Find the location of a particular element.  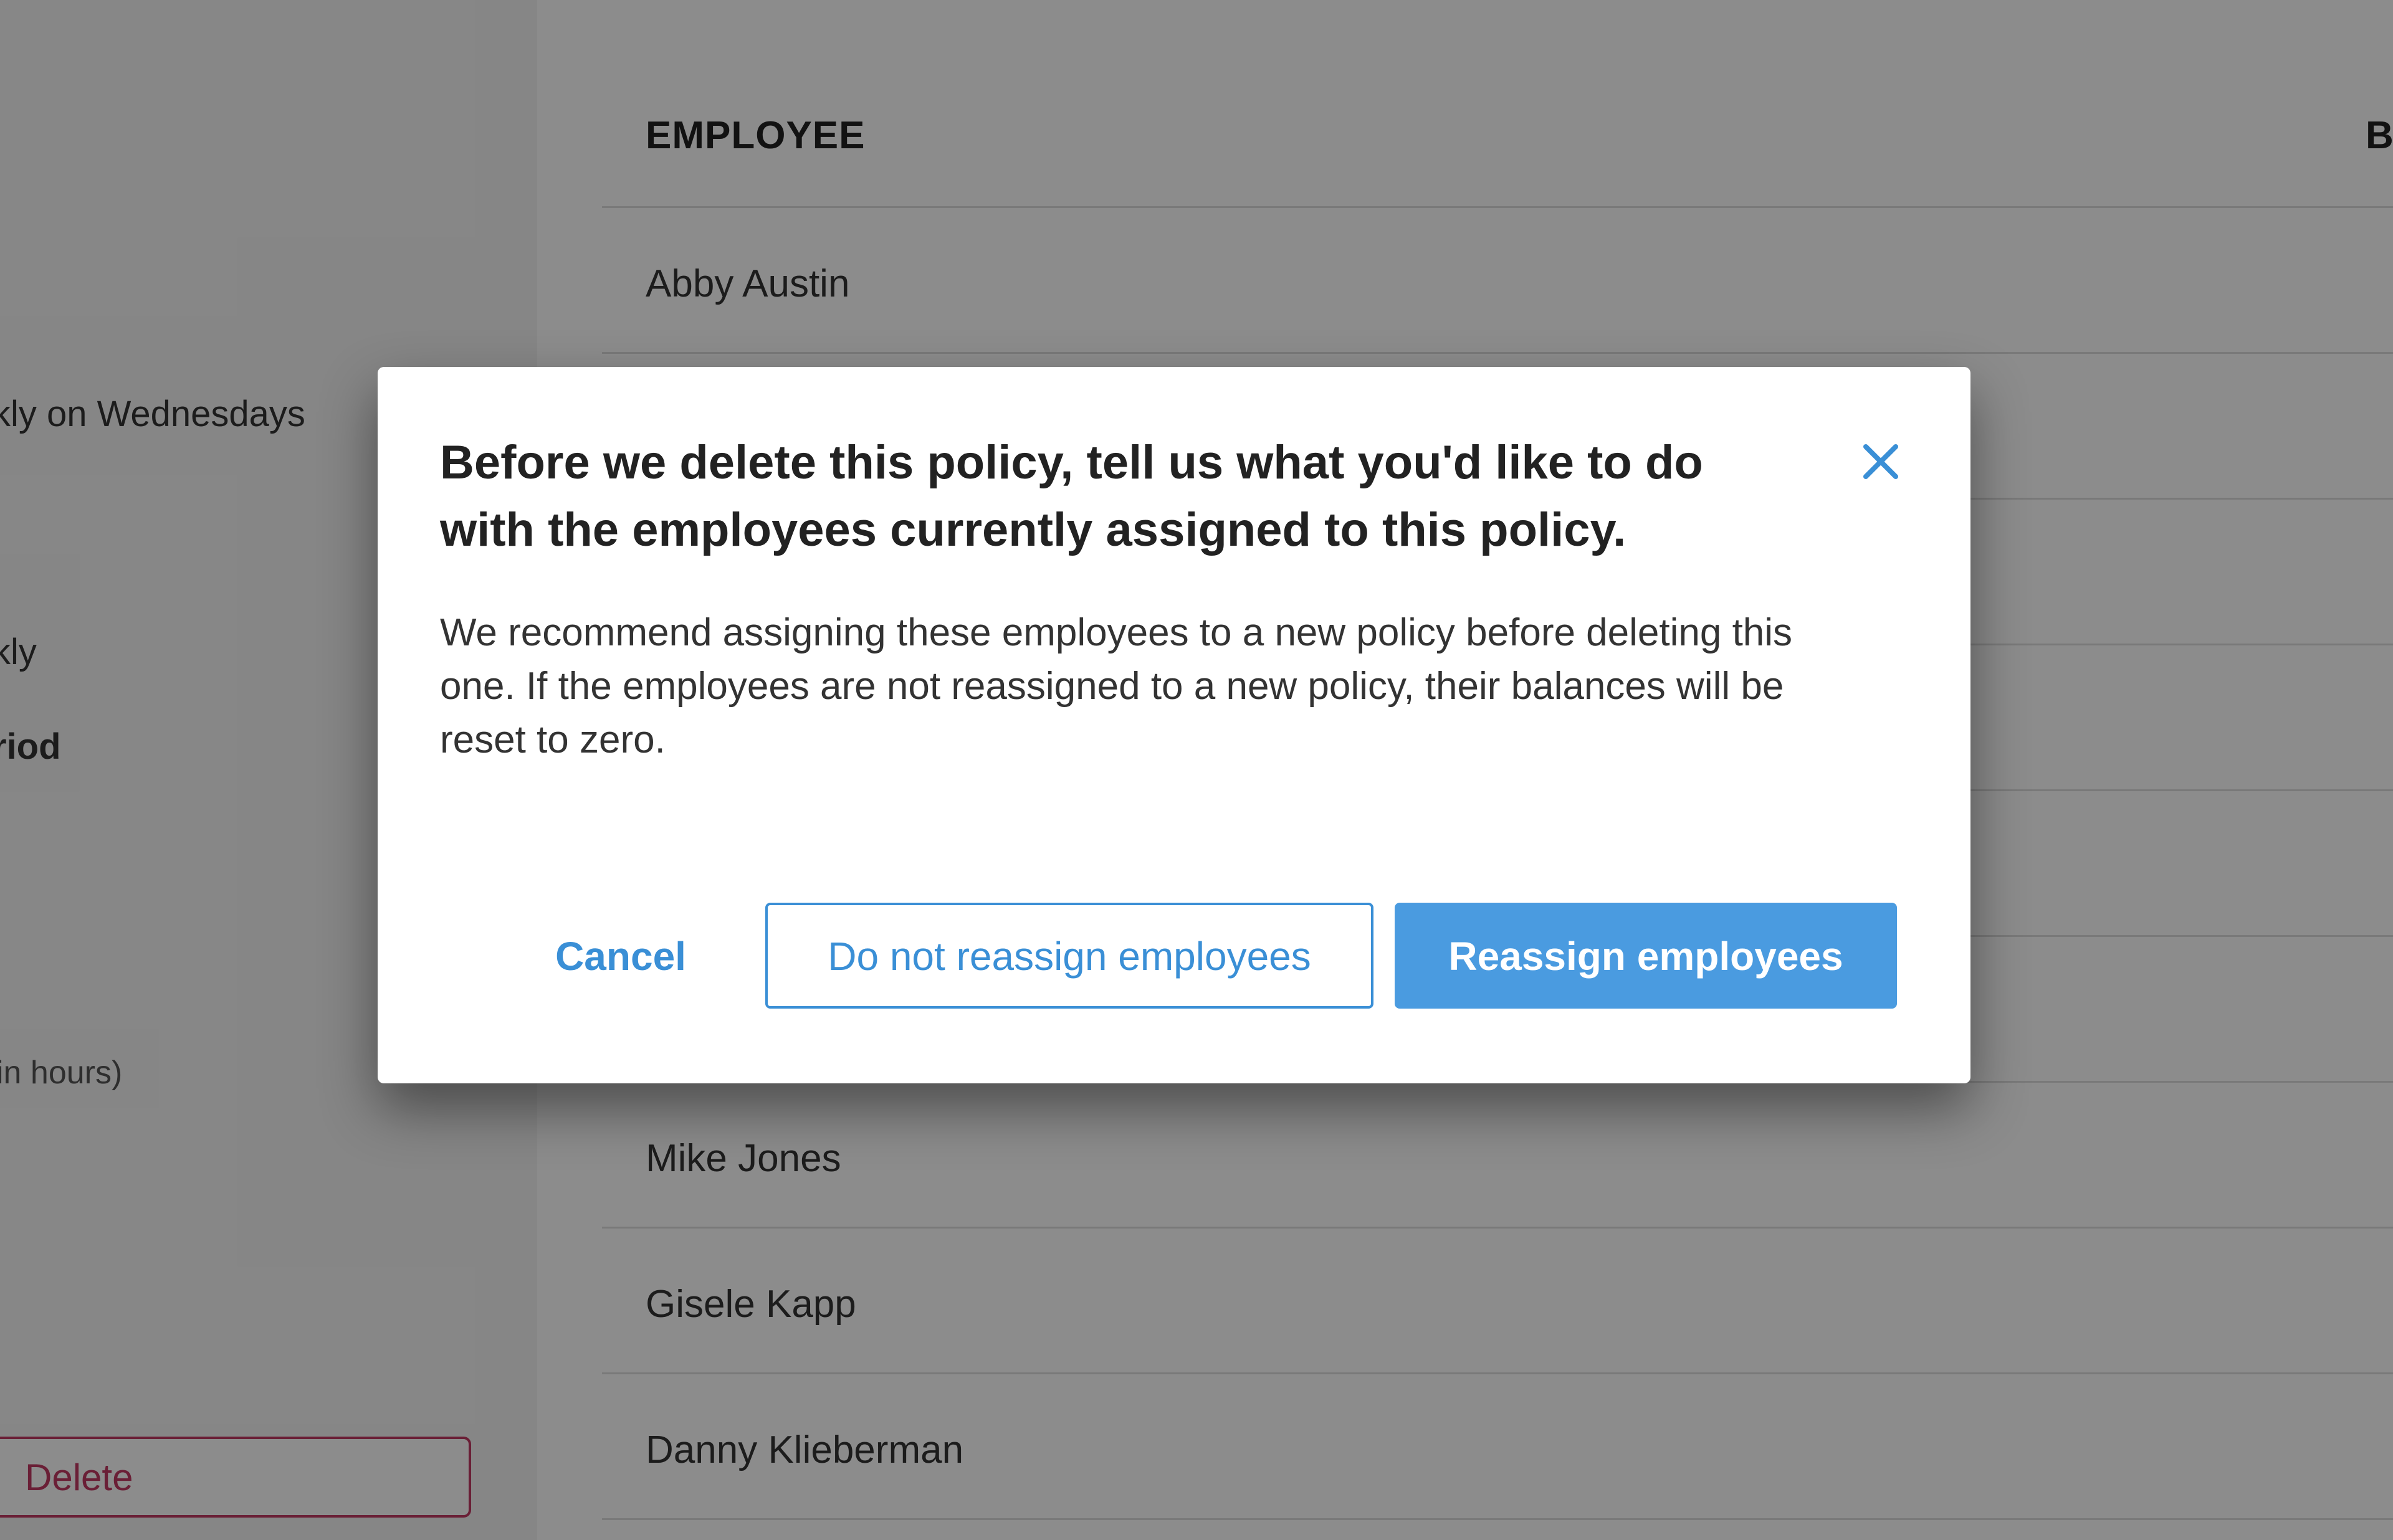

reassign-employees-button: Reassign employees is located at coordinates (1646, 956).